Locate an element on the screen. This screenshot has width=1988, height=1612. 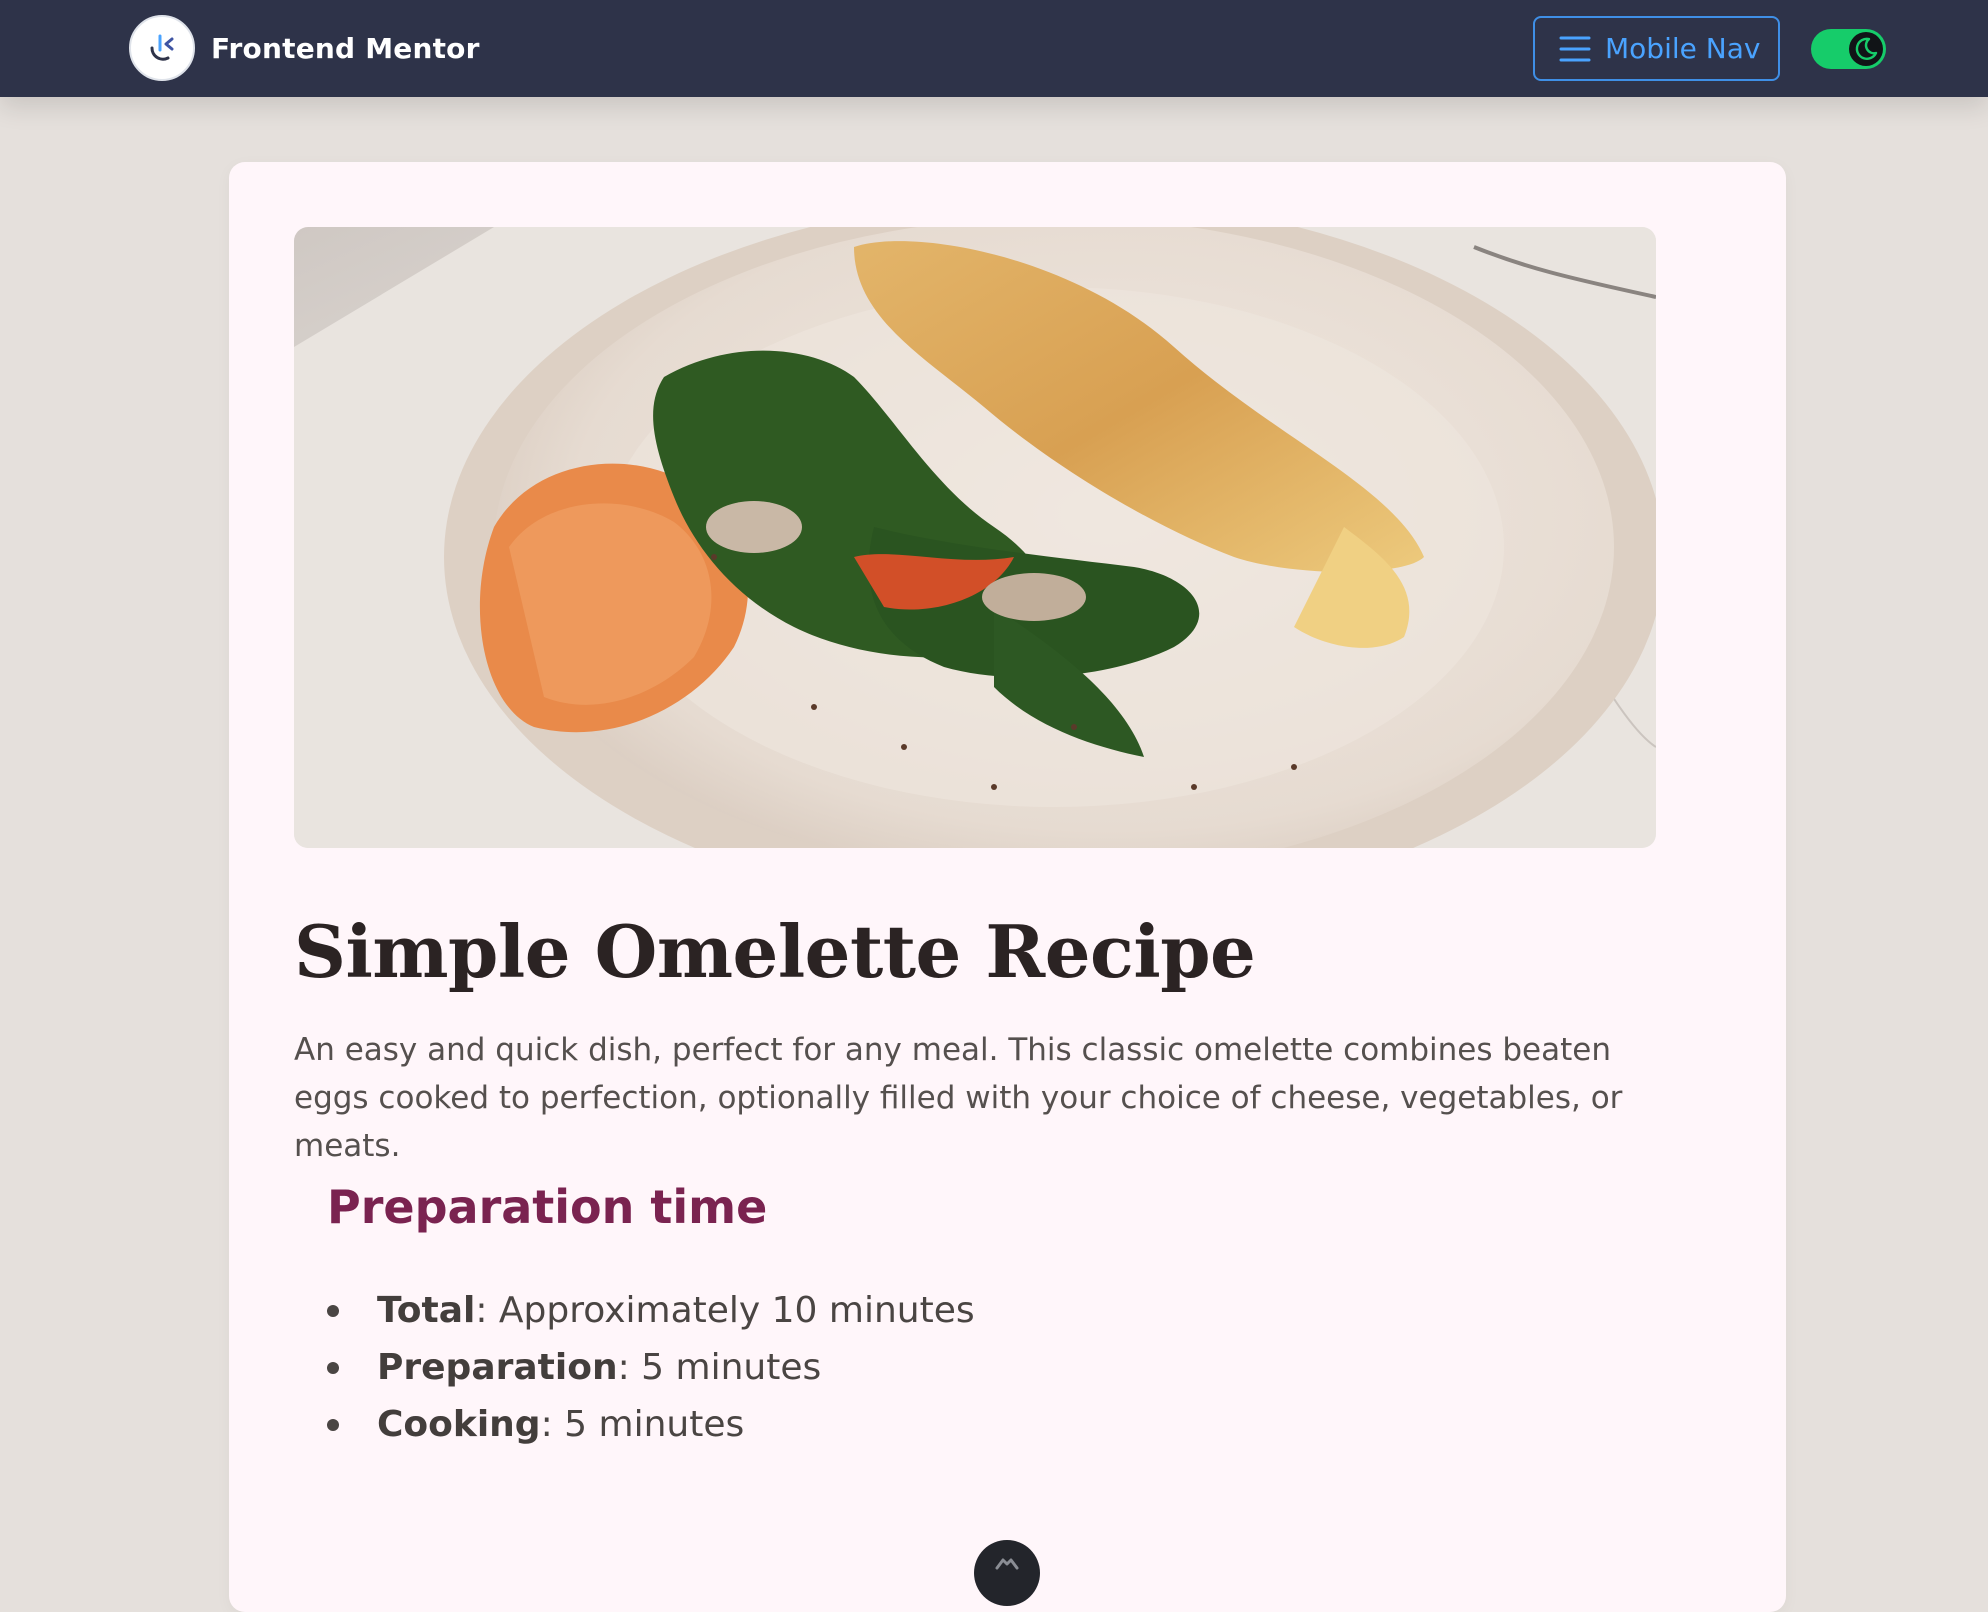
recipe-title: Simple Omelette Recipe is located at coordinates (775, 951).